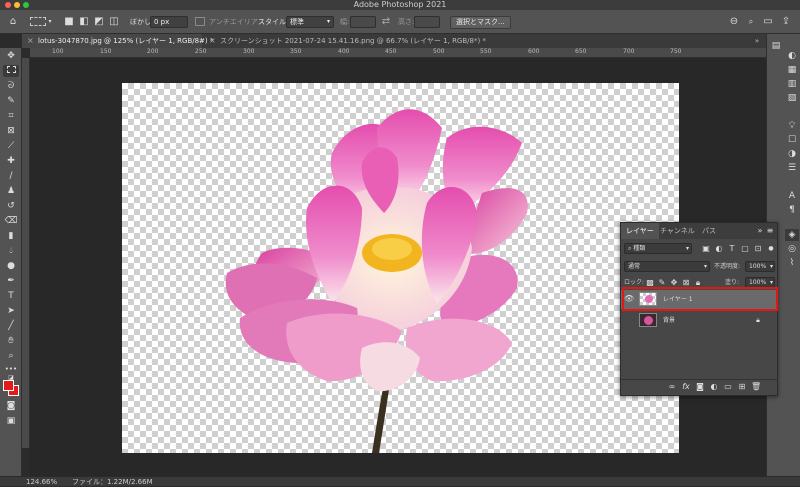 This screenshot has height=487, width=800. I want to click on screen-mode-icon: ▣, so click(11, 421).